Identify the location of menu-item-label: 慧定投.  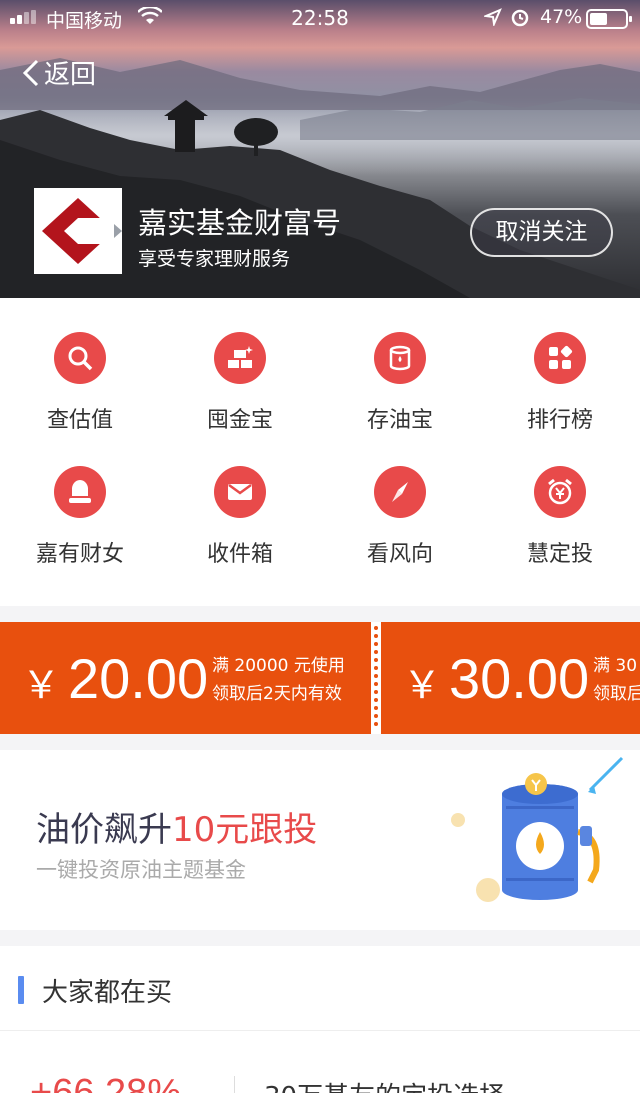
(559, 554).